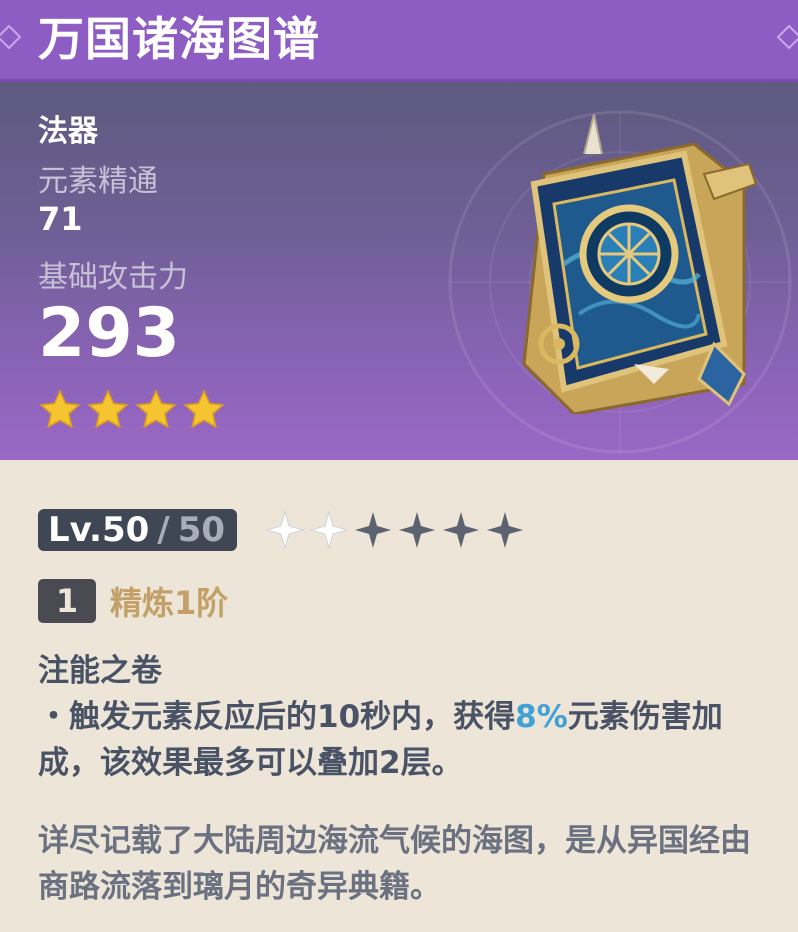  Describe the element at coordinates (640, 264) in the screenshot. I see `catalyst-book-icon` at that location.